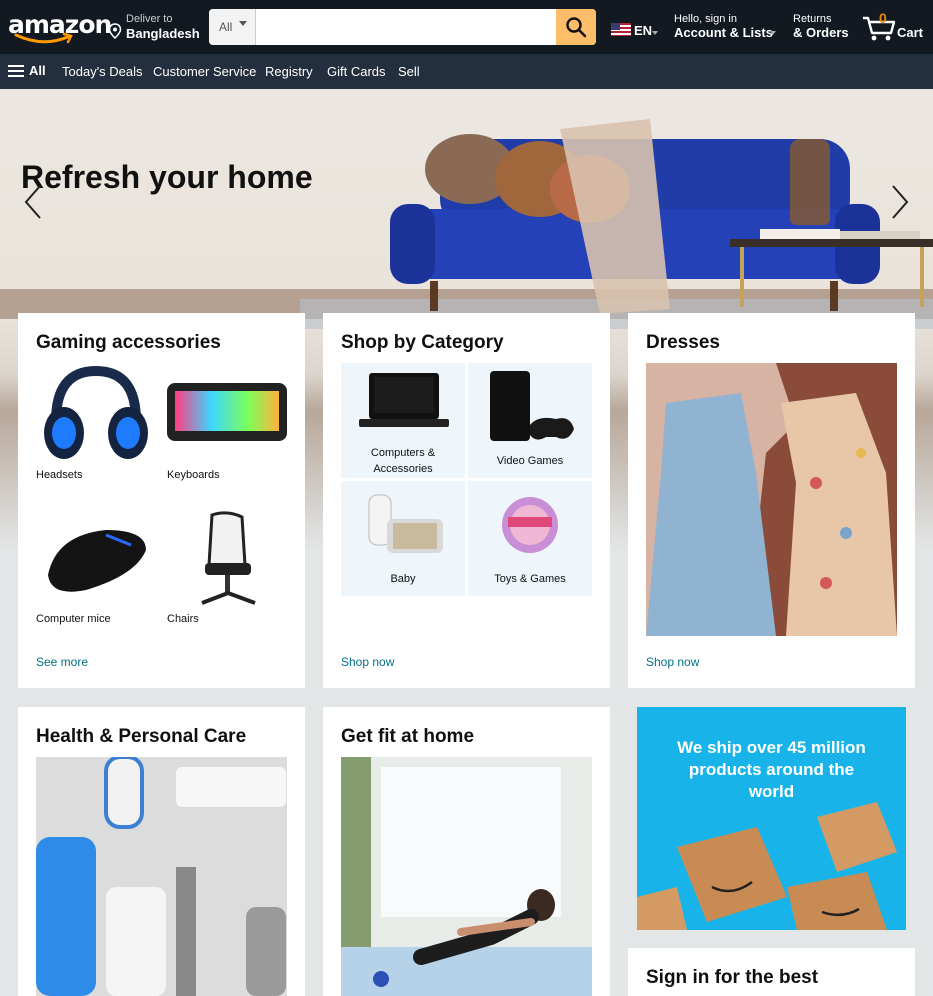  I want to click on category-toys-games: Toys & Games, so click(530, 538).